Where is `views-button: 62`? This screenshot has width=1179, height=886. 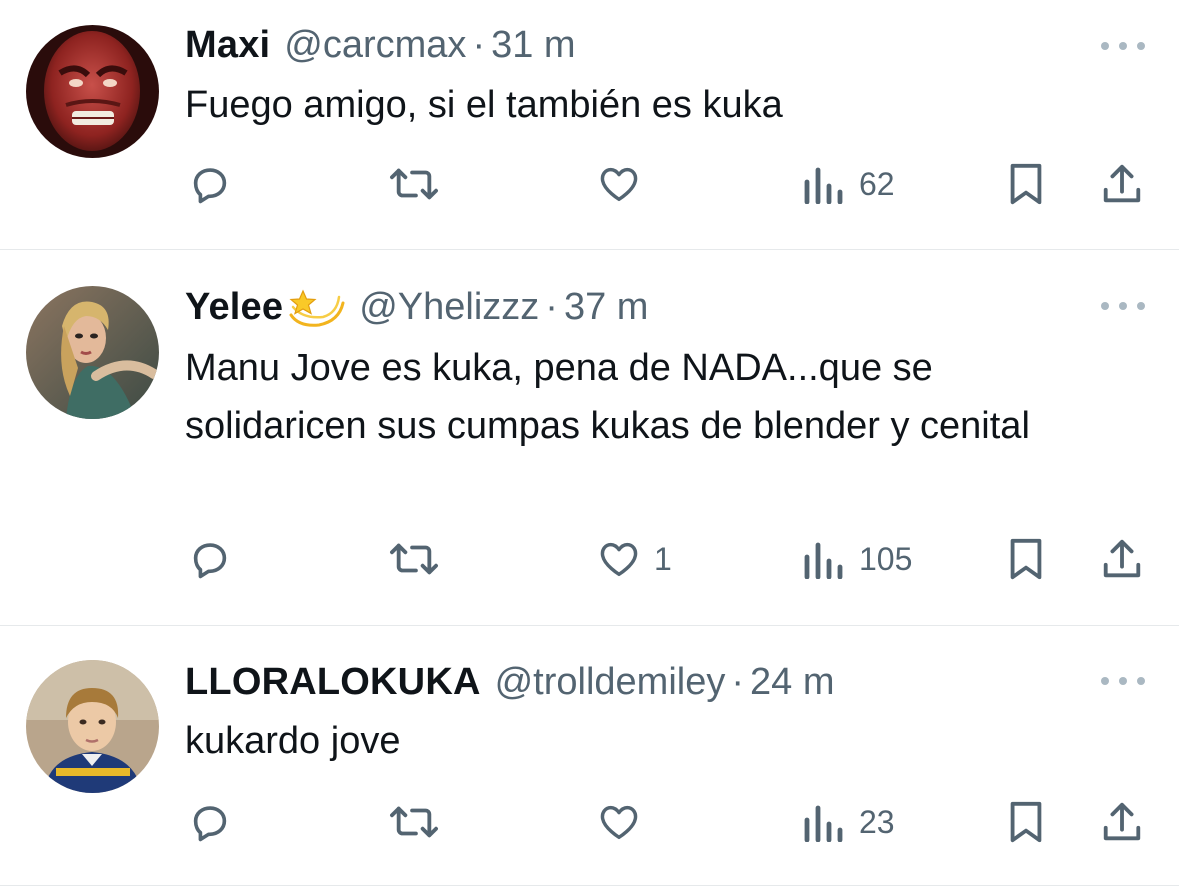
views-button: 62 is located at coordinates (849, 184).